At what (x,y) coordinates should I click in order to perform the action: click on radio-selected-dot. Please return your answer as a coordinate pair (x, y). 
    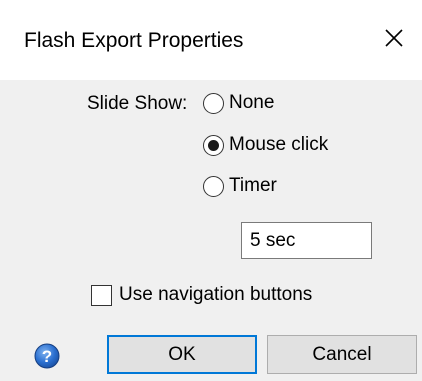
    Looking at the image, I should click on (213, 145).